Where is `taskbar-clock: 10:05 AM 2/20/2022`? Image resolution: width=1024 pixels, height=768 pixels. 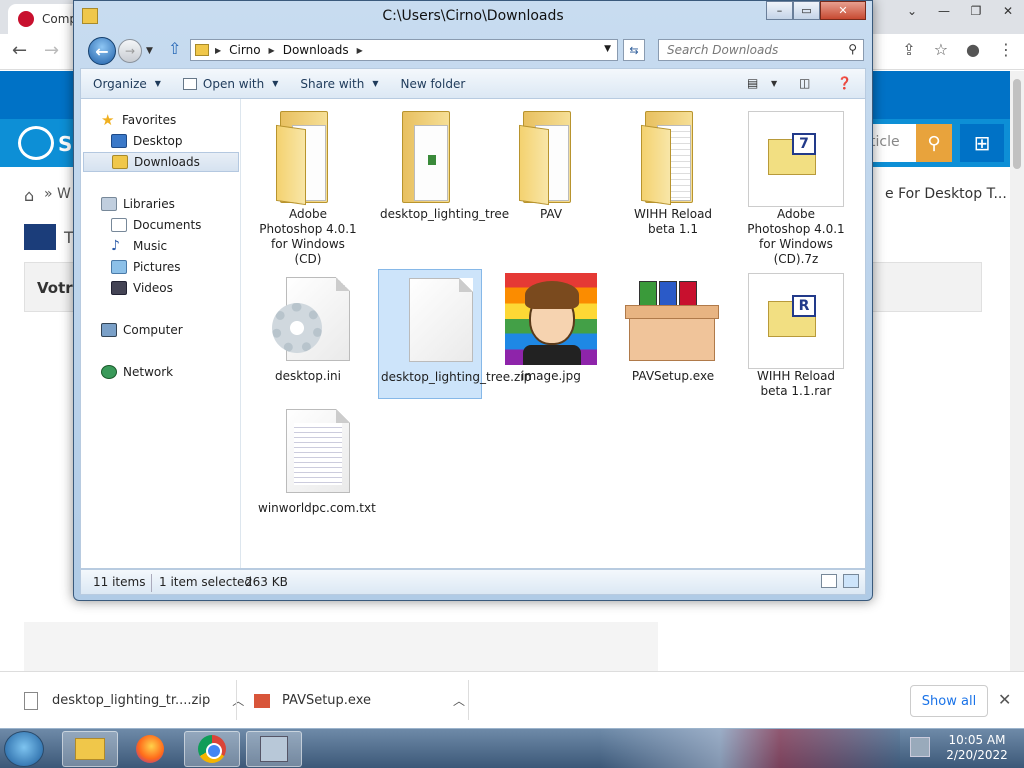 taskbar-clock: 10:05 AM 2/20/2022 is located at coordinates (977, 748).